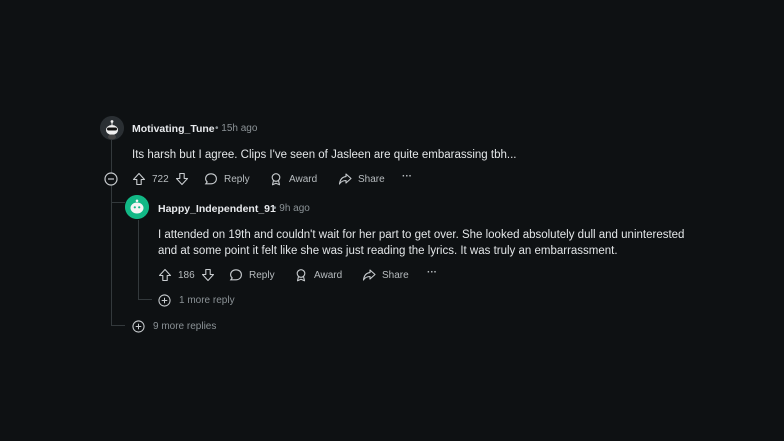  I want to click on vote-count: 186, so click(186, 275).